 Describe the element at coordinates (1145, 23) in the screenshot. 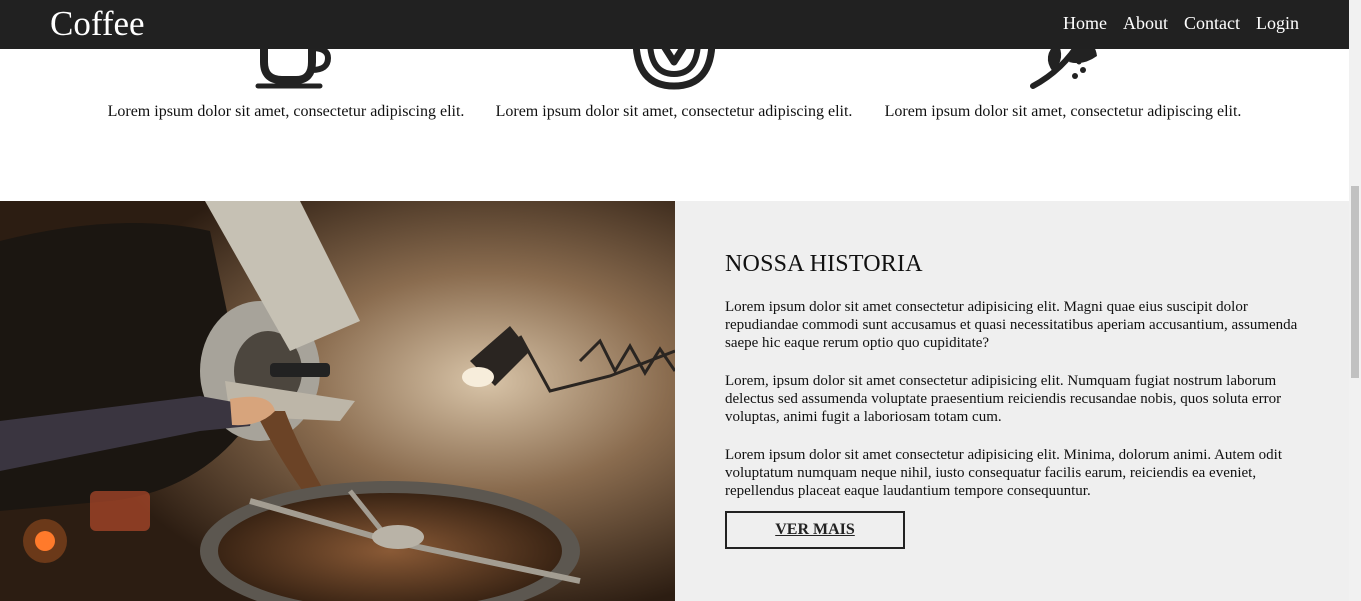

I see `nav-link-about: About` at that location.